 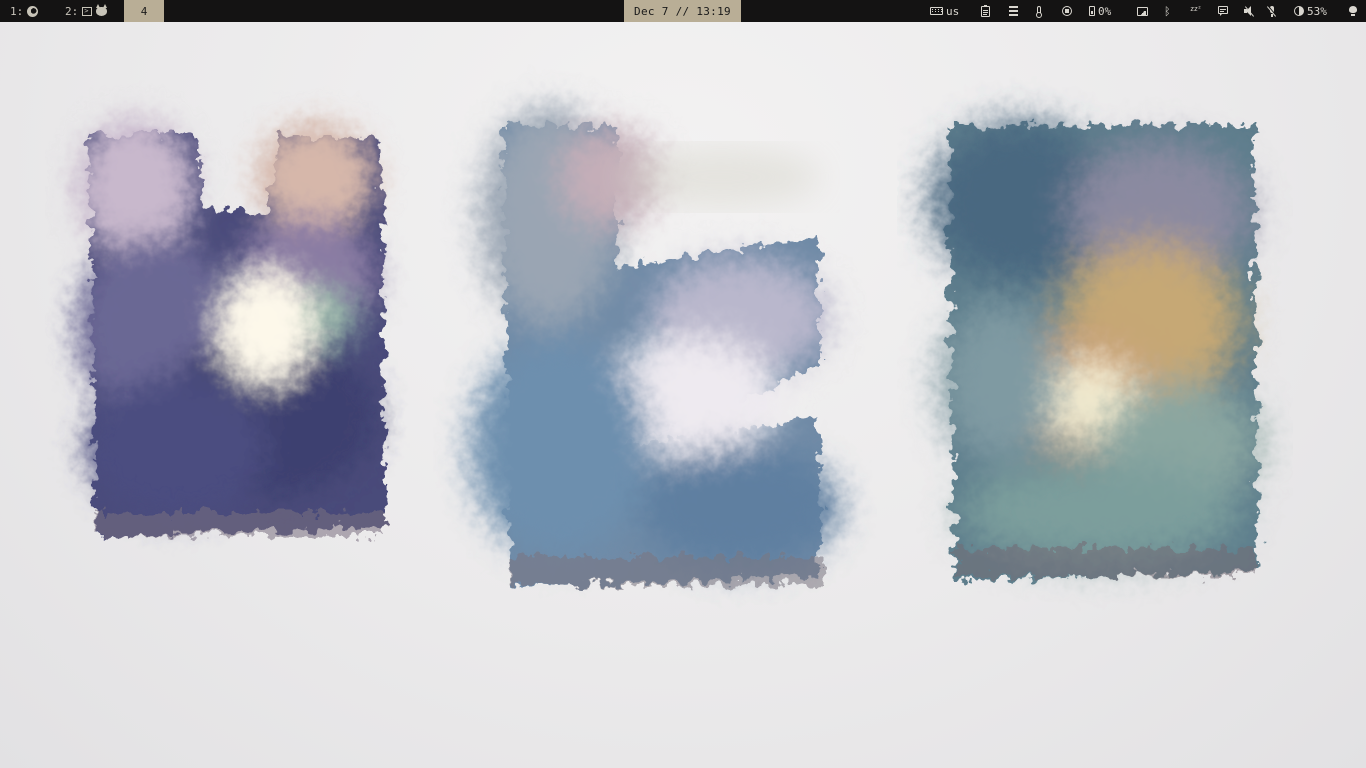 I want to click on workspace-2-label: 2:, so click(x=72, y=11).